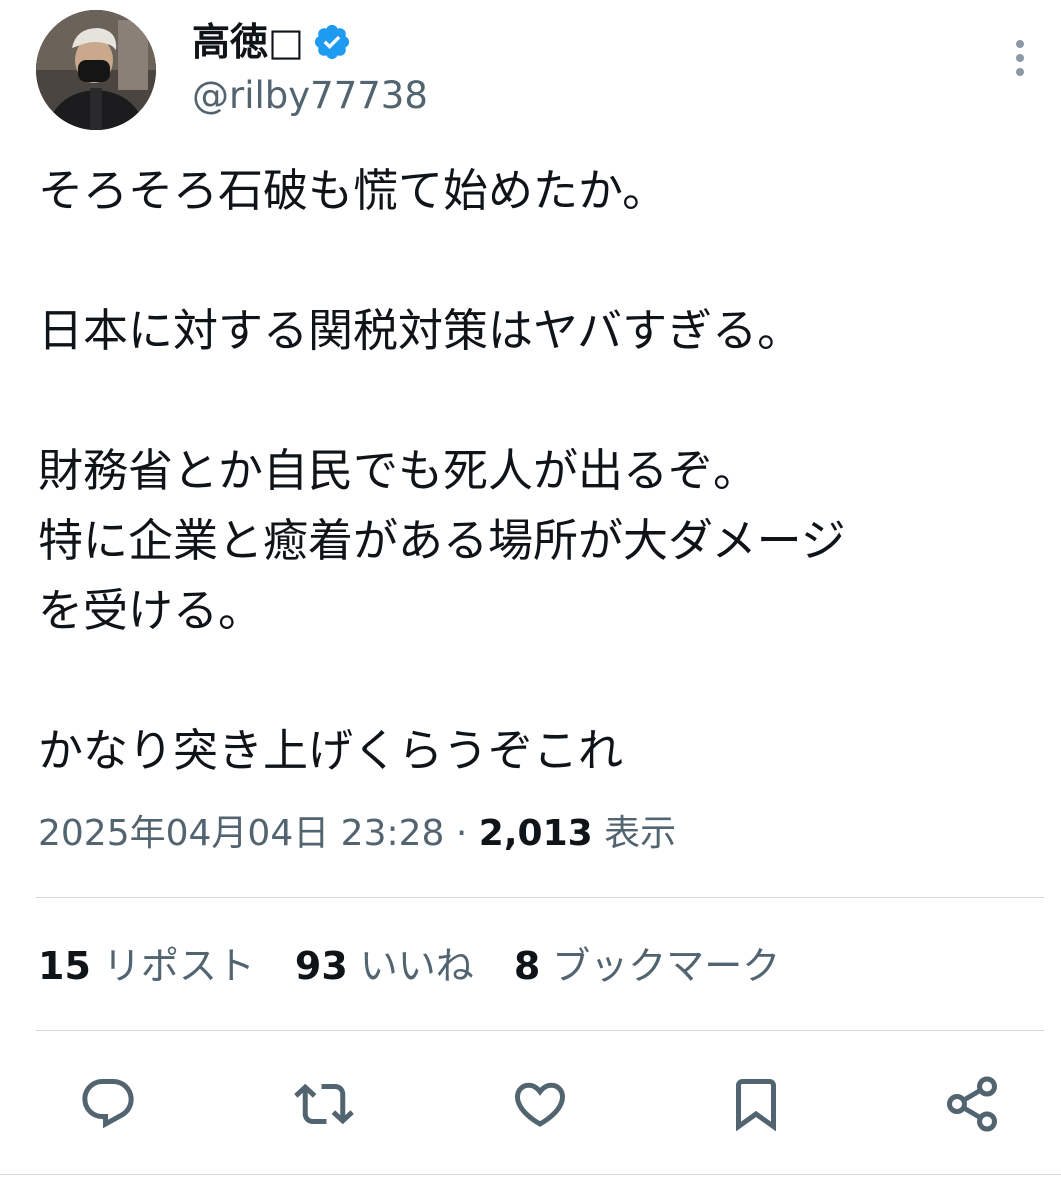 The image size is (1061, 1189). I want to click on likes-label: いいね, so click(416, 966).